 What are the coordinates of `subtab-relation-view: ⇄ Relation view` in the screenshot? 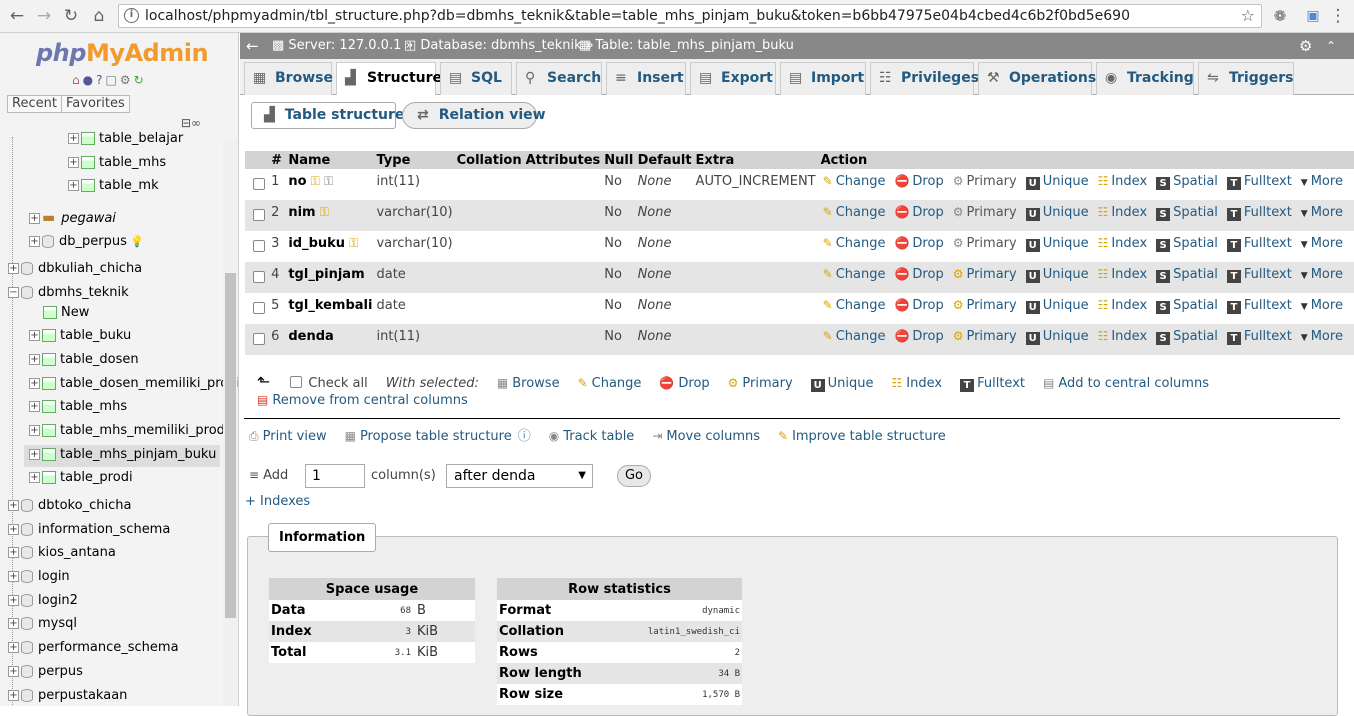 It's located at (474, 115).